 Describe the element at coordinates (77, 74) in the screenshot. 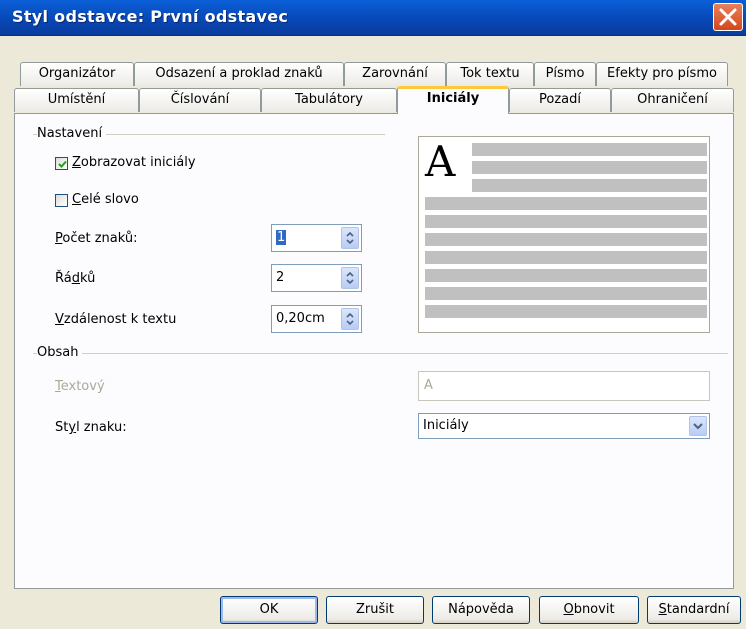

I see `tab-organizator: Organizátor` at that location.